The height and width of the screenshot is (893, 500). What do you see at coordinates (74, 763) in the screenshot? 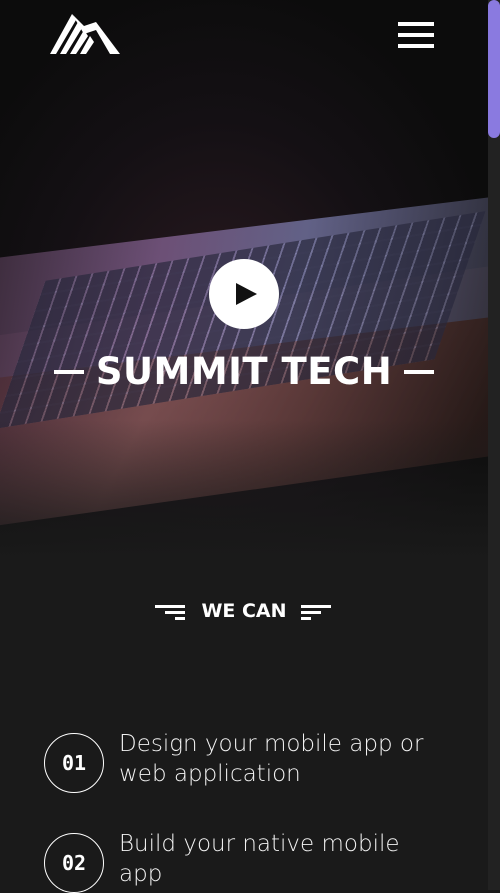
I see `item-number-badge: 01` at bounding box center [74, 763].